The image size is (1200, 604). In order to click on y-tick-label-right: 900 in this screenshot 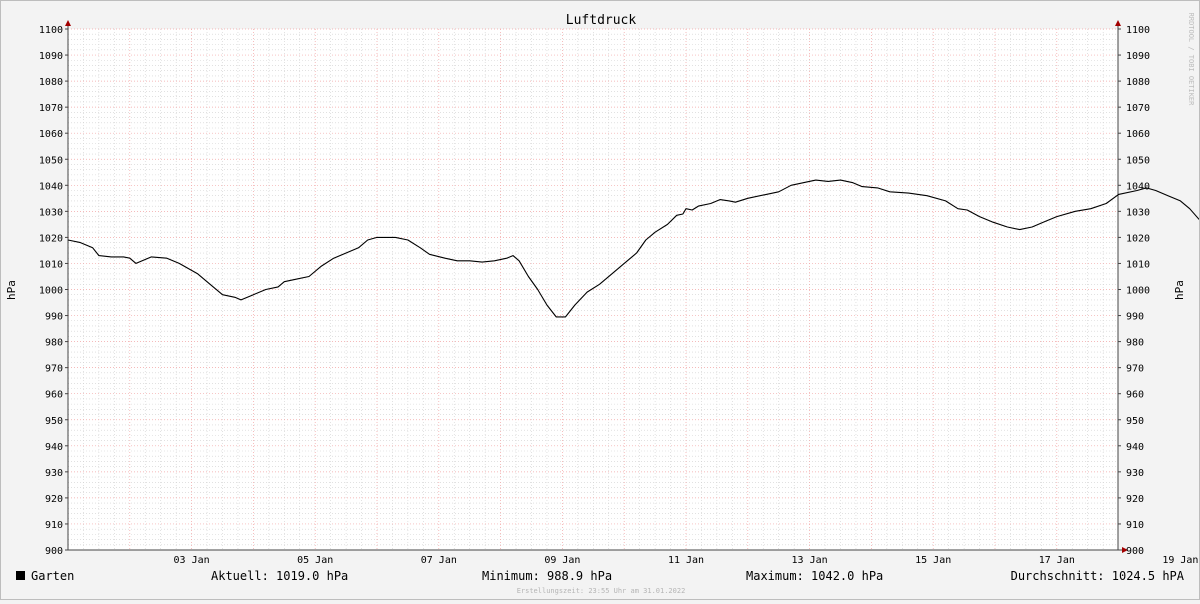, I will do `click(1135, 551)`.